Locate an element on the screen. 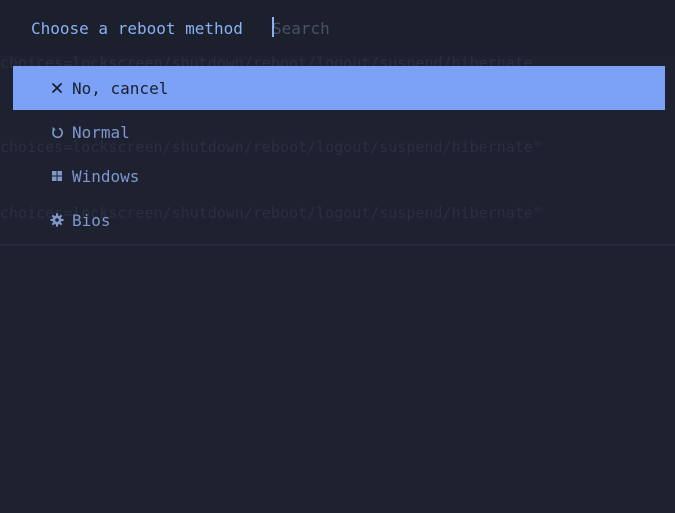  windows-icon is located at coordinates (57, 176).